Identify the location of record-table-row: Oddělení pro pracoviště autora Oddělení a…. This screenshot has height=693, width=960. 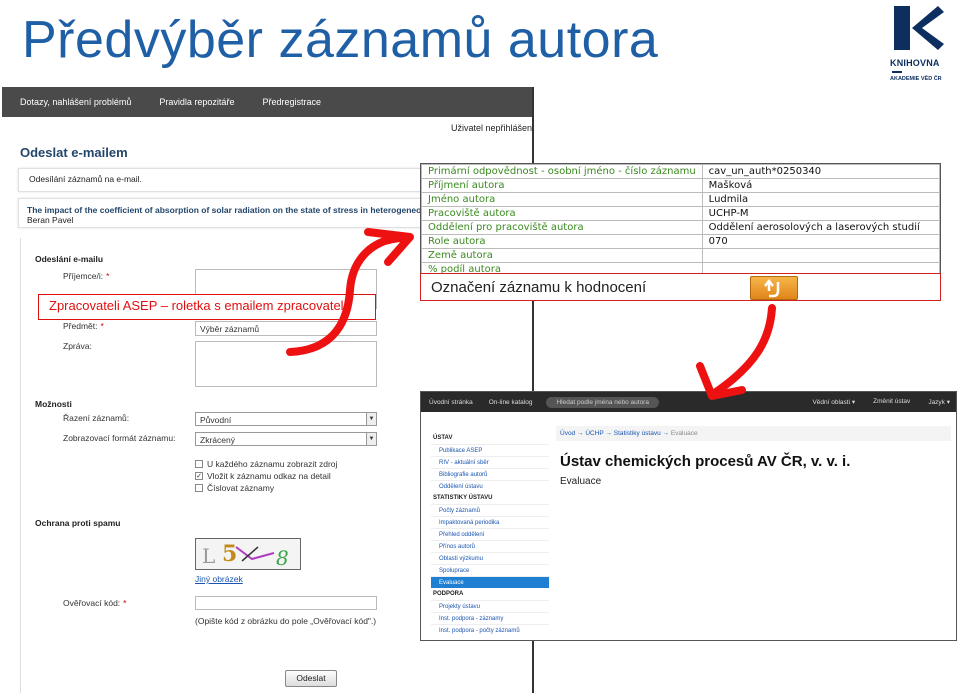
(680, 227).